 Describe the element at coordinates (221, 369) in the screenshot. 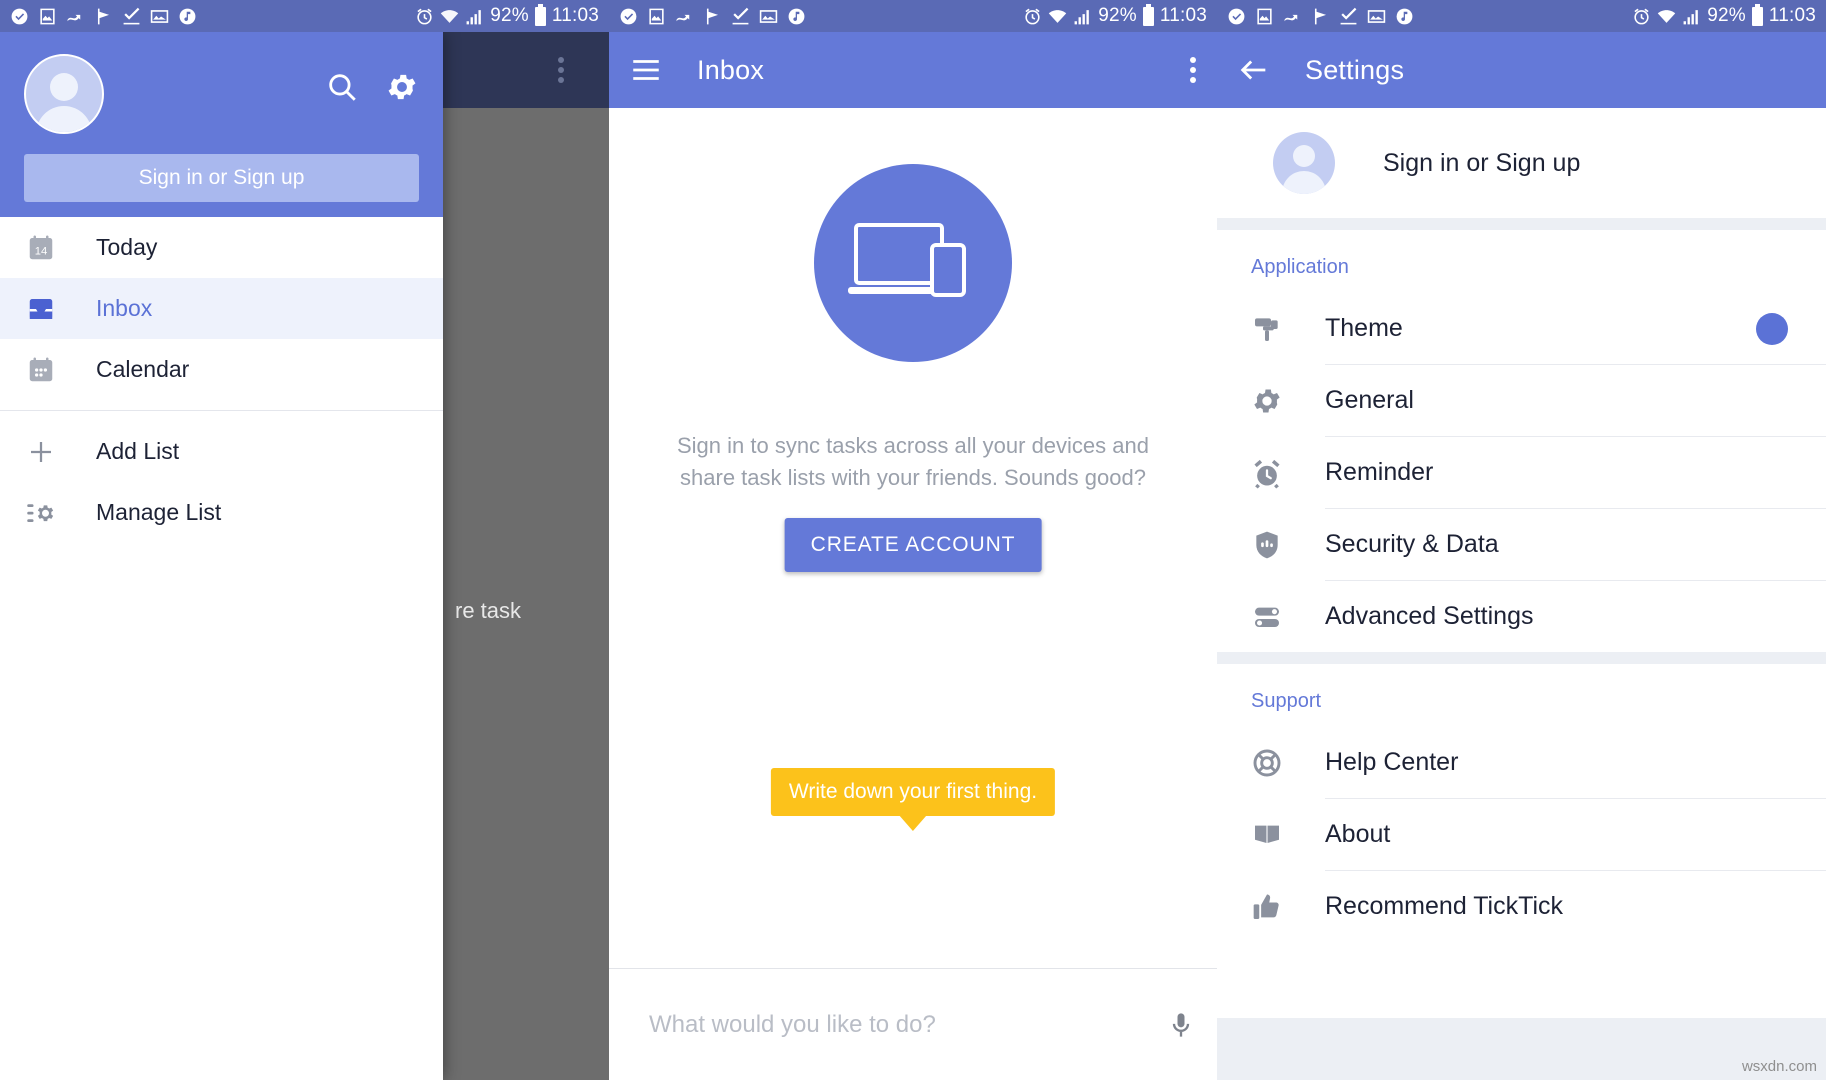

I see `sidebar-item-calendar: Calendar` at that location.